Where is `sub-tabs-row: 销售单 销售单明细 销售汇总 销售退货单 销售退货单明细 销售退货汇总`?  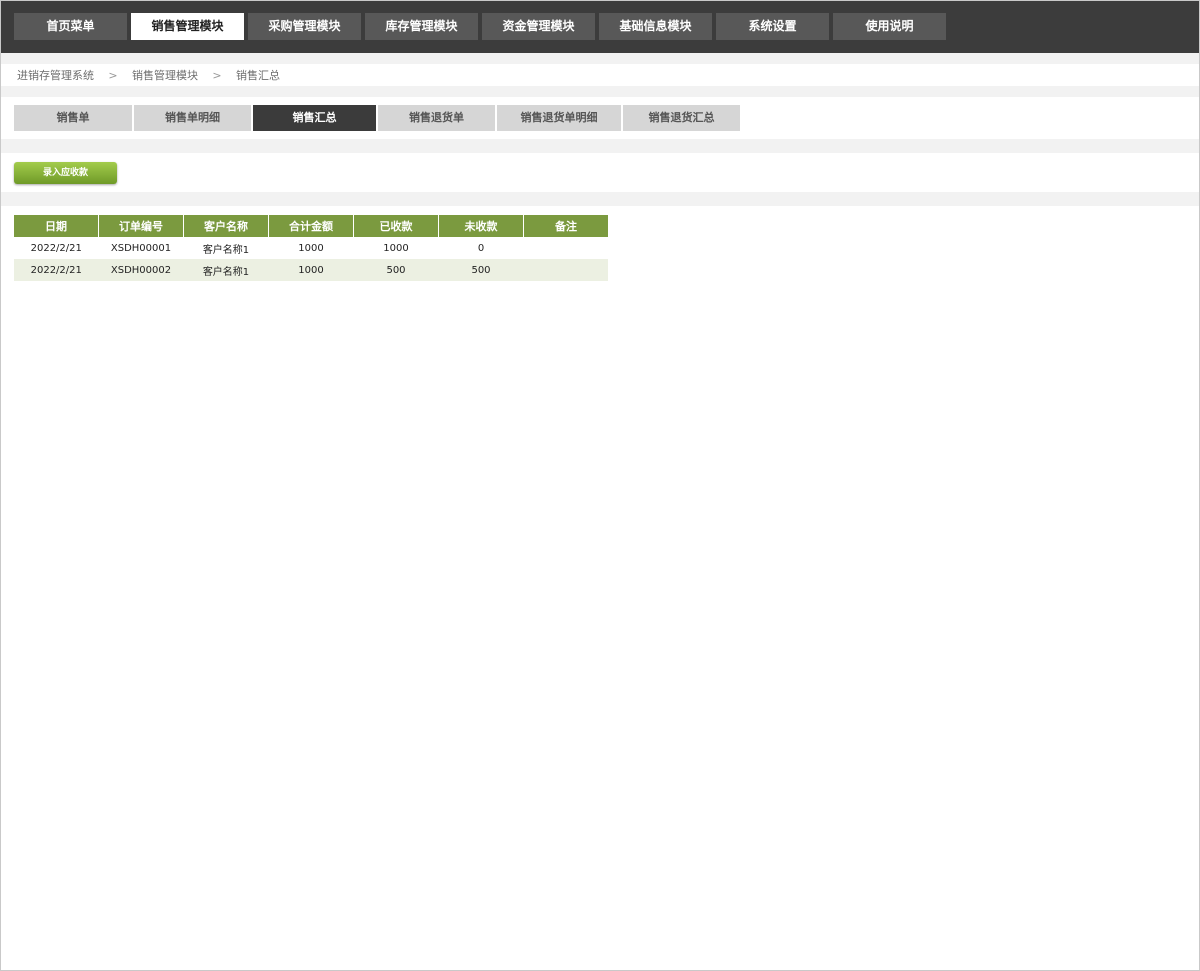 sub-tabs-row: 销售单 销售单明细 销售汇总 销售退货单 销售退货单明细 销售退货汇总 is located at coordinates (600, 118).